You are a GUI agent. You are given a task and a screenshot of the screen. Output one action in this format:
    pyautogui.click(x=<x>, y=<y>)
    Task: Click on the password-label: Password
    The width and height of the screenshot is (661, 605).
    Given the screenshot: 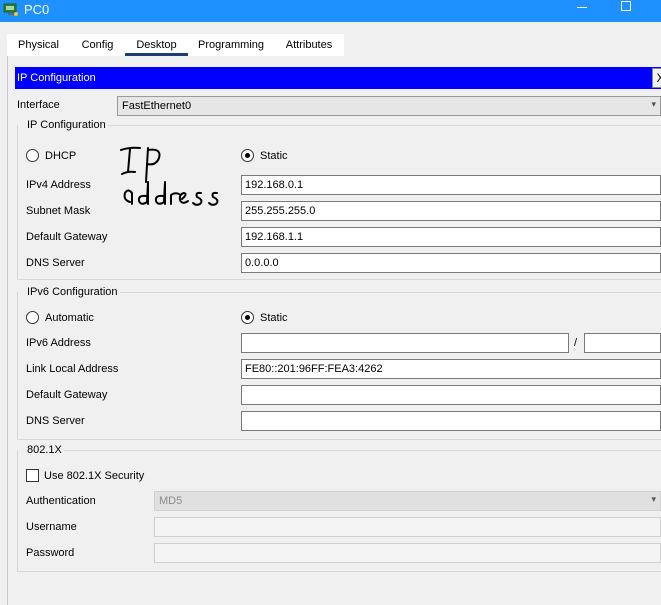 What is the action you would take?
    pyautogui.click(x=50, y=553)
    